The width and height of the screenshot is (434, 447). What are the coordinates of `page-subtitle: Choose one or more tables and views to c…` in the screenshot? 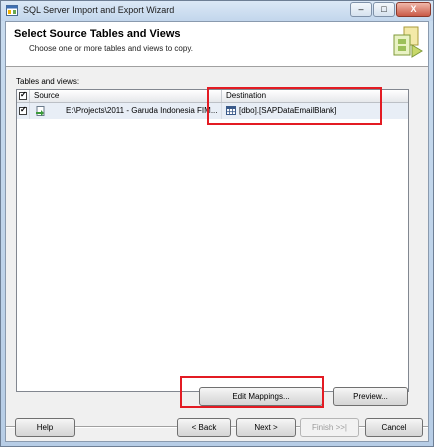 It's located at (111, 48).